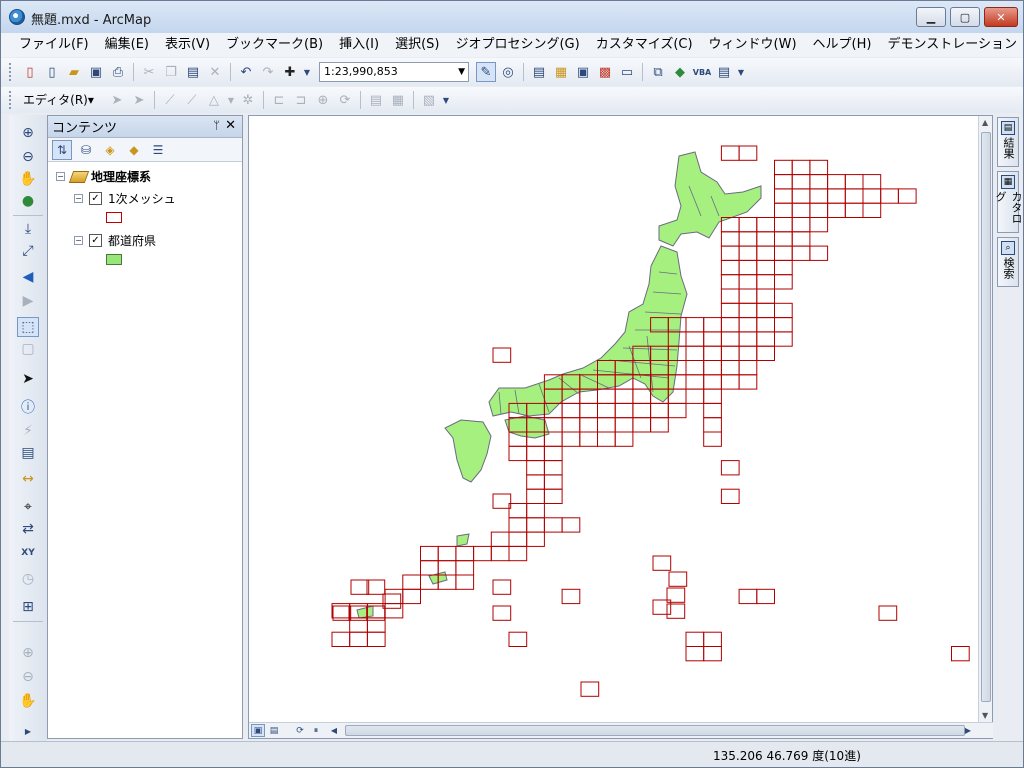 The width and height of the screenshot is (1024, 768). What do you see at coordinates (114, 217) in the screenshot?
I see `mesh-symbol-swatch` at bounding box center [114, 217].